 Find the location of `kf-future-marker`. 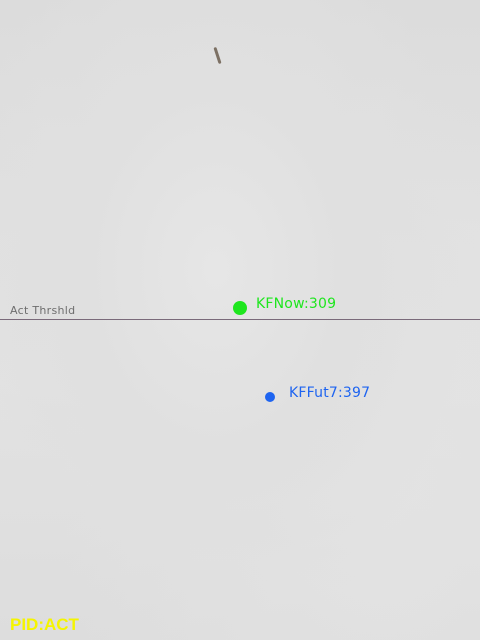

kf-future-marker is located at coordinates (270, 397).